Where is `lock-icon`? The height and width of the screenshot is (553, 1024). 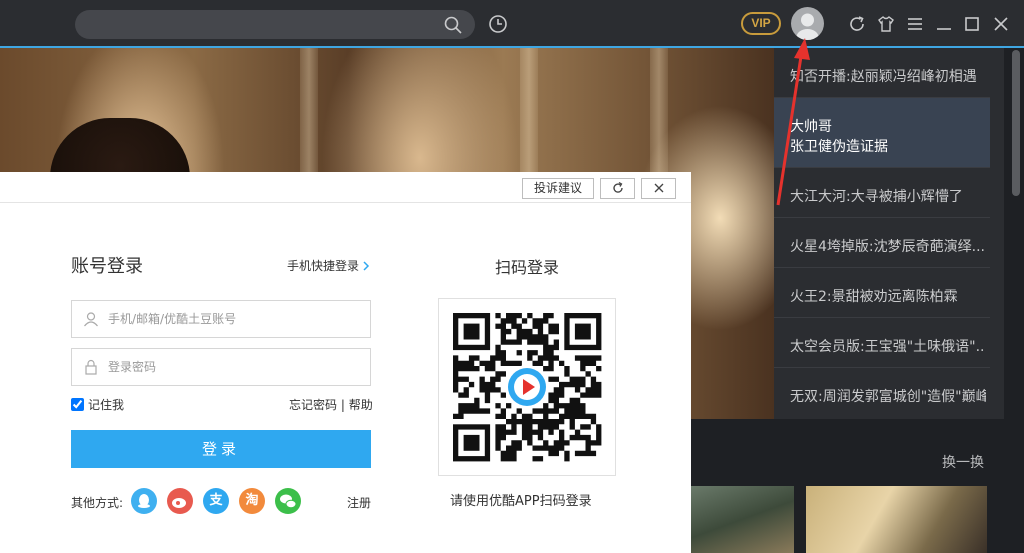
lock-icon is located at coordinates (91, 367).